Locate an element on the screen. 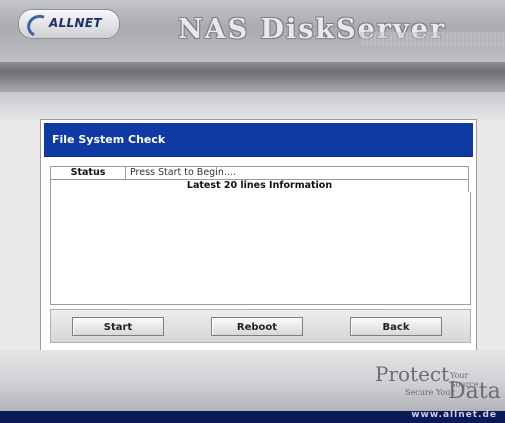  tagline-logo: Protect Your Source Secure Your Data is located at coordinates (438, 383).